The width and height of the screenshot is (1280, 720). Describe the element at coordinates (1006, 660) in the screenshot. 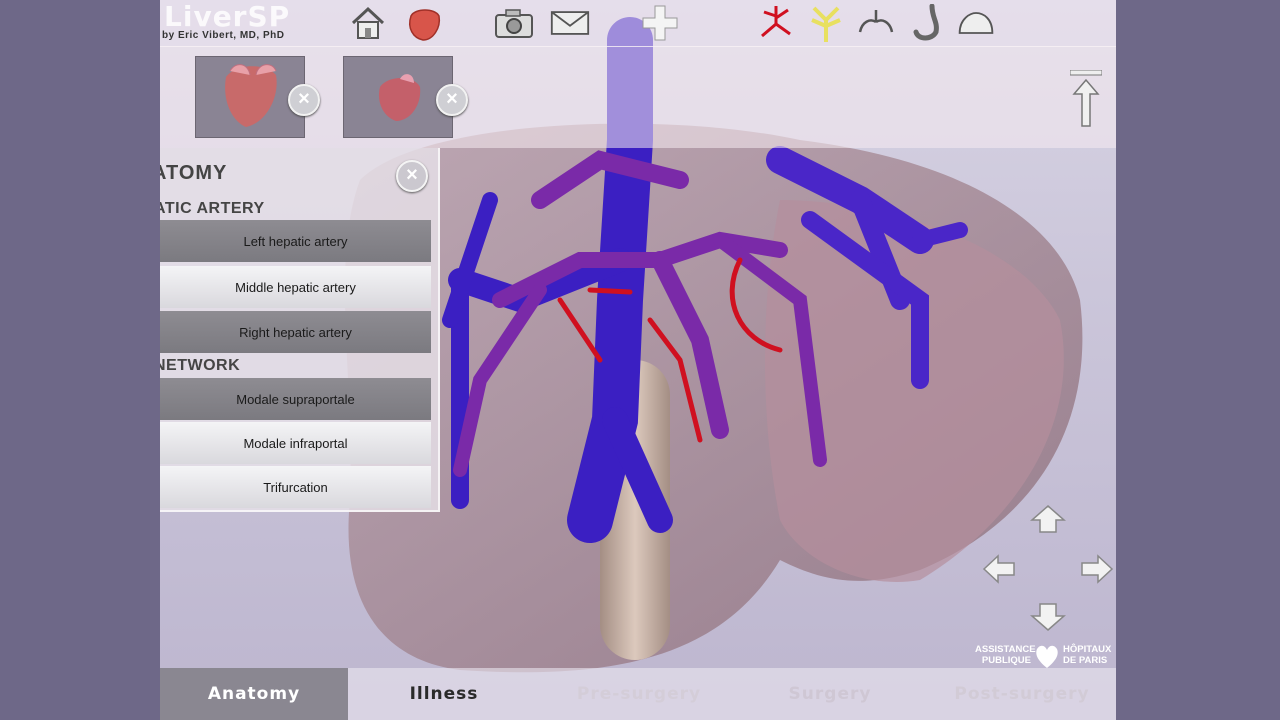

I see `logo-text-publique: PUBLIQUE` at that location.